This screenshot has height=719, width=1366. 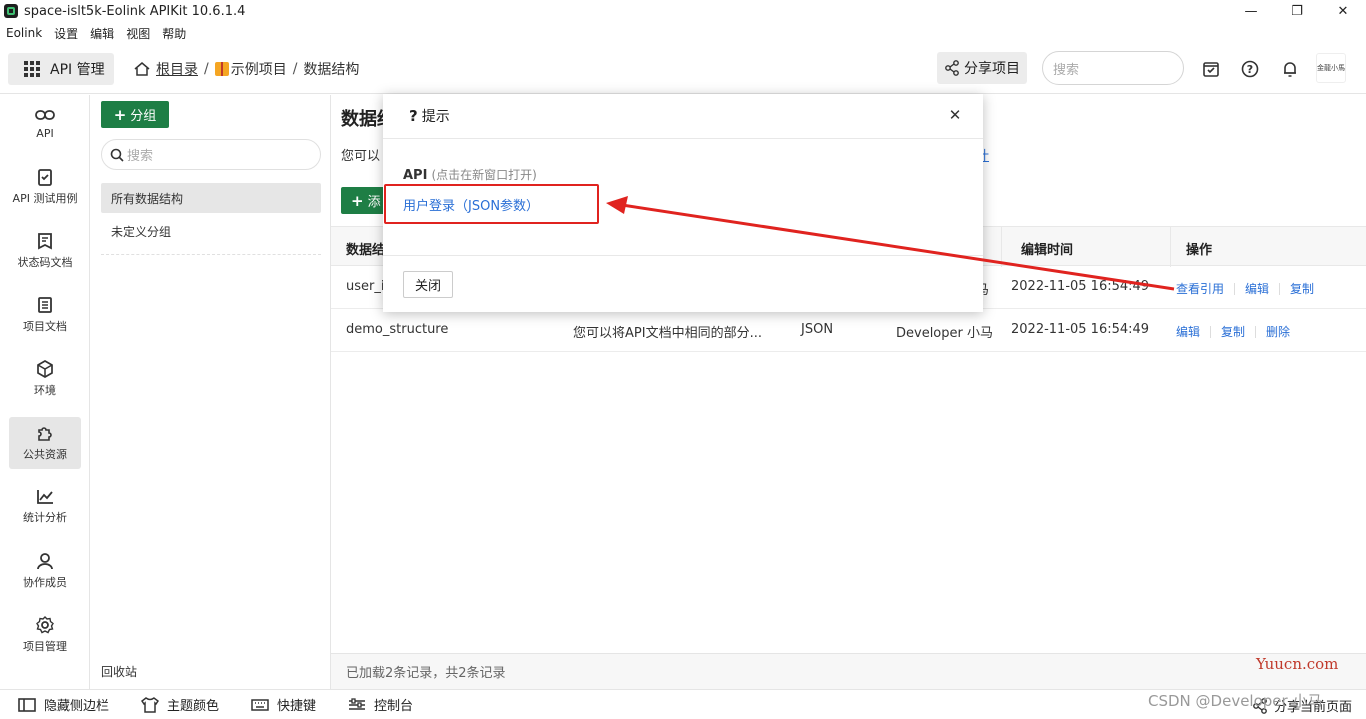 I want to click on toggle-sidebar-label: 隐藏侧边栏, so click(x=77, y=706).